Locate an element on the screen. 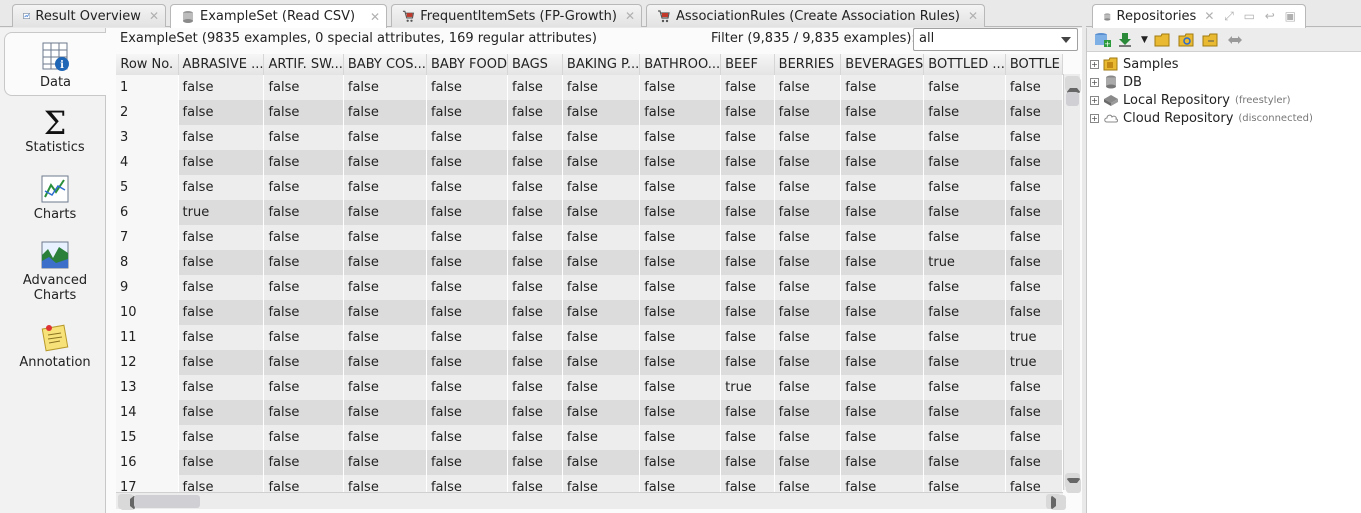 This screenshot has height=513, width=1361. view-advanced-charts-button: Advanced Charts is located at coordinates (55, 274).